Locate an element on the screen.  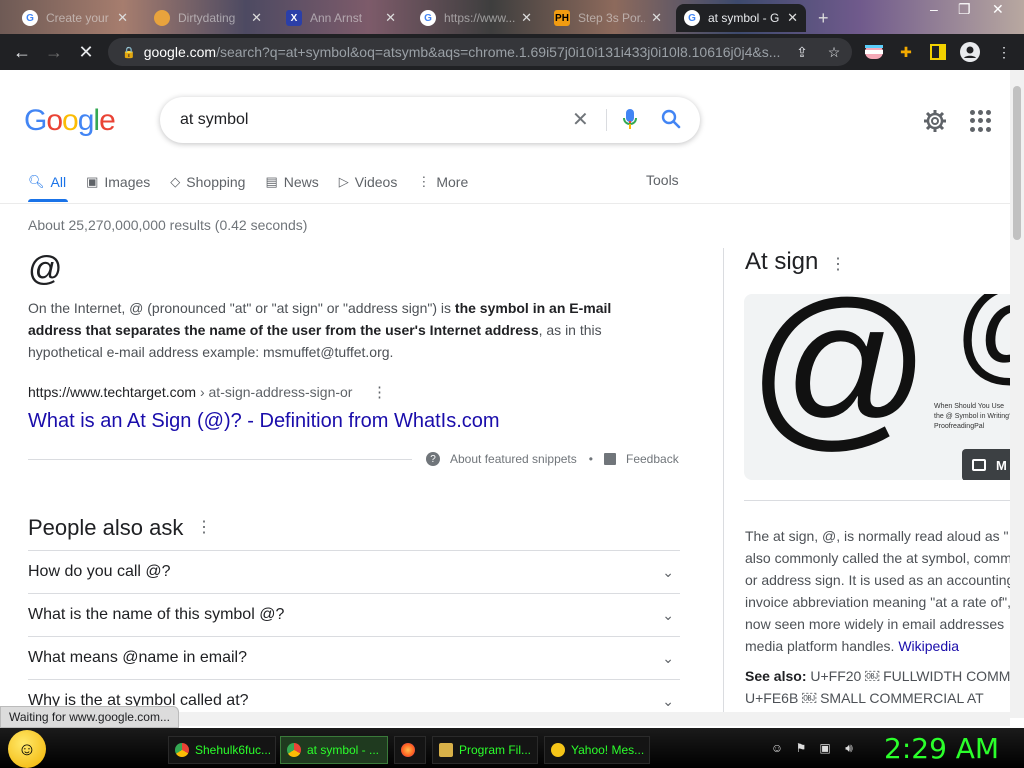
search-icon is located at coordinates (671, 119).